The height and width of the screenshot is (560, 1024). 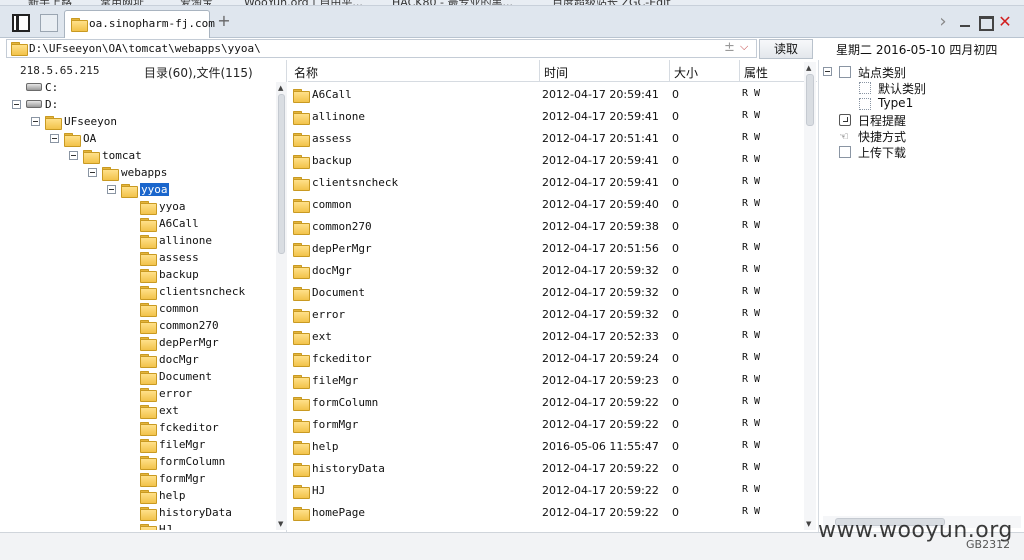 What do you see at coordinates (140, 411) in the screenshot?
I see `tree-node: ext` at bounding box center [140, 411].